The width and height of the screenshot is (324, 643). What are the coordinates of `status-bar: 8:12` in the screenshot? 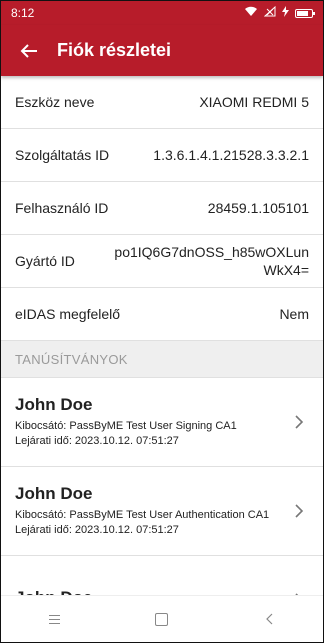 It's located at (162, 13).